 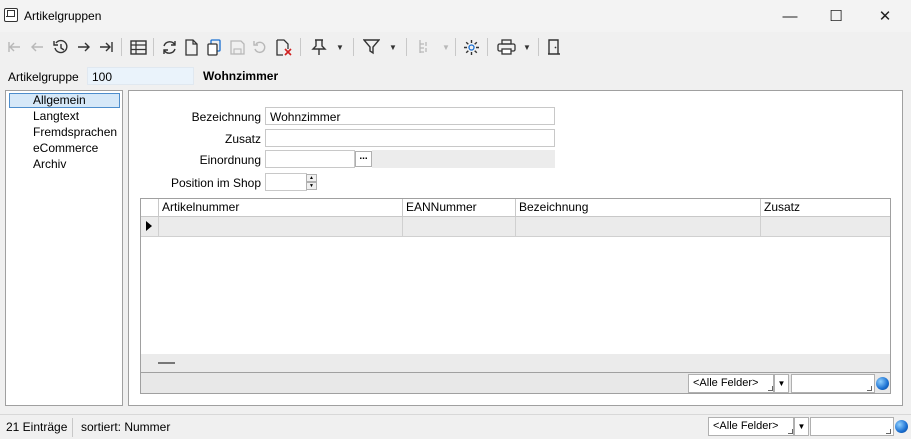 What do you see at coordinates (37, 427) in the screenshot?
I see `record-count: 21 Einträge` at bounding box center [37, 427].